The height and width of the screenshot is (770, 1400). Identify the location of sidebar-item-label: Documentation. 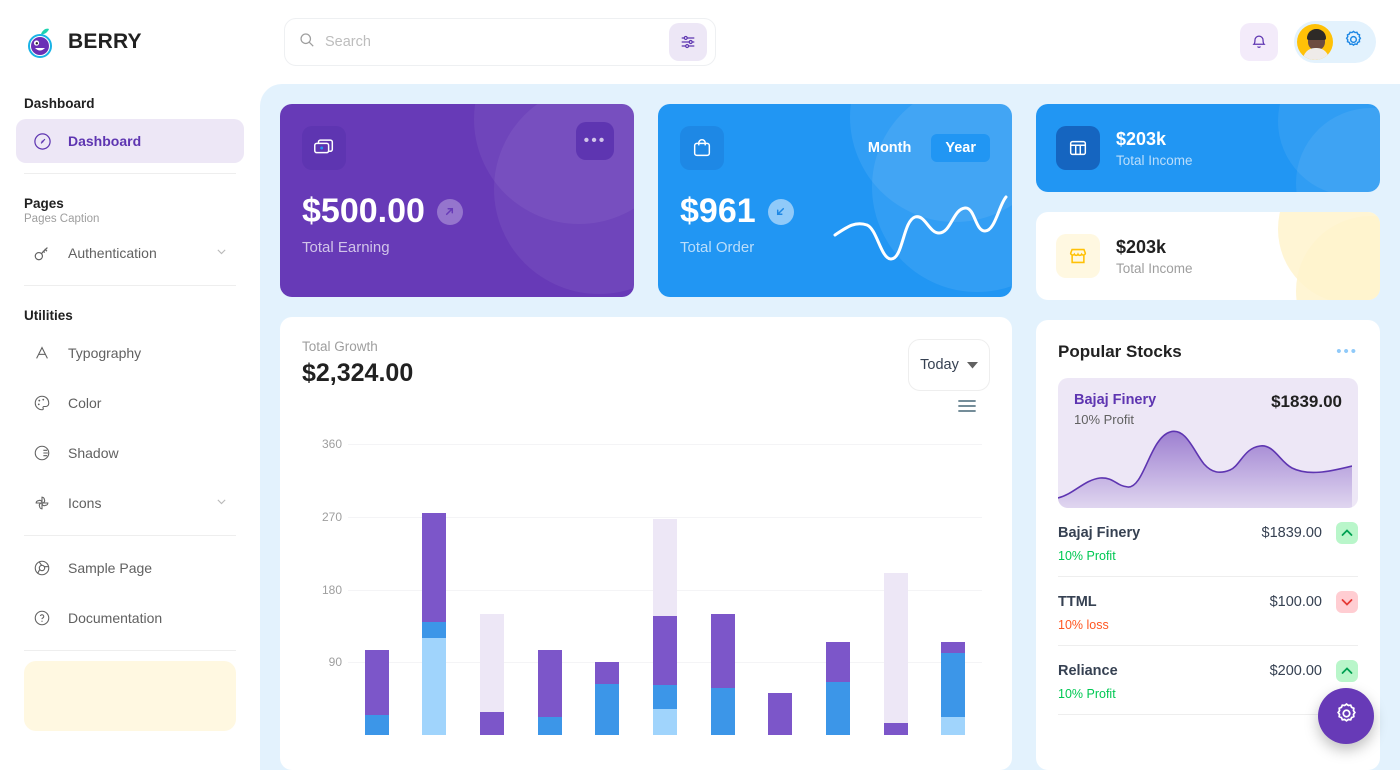
(115, 618).